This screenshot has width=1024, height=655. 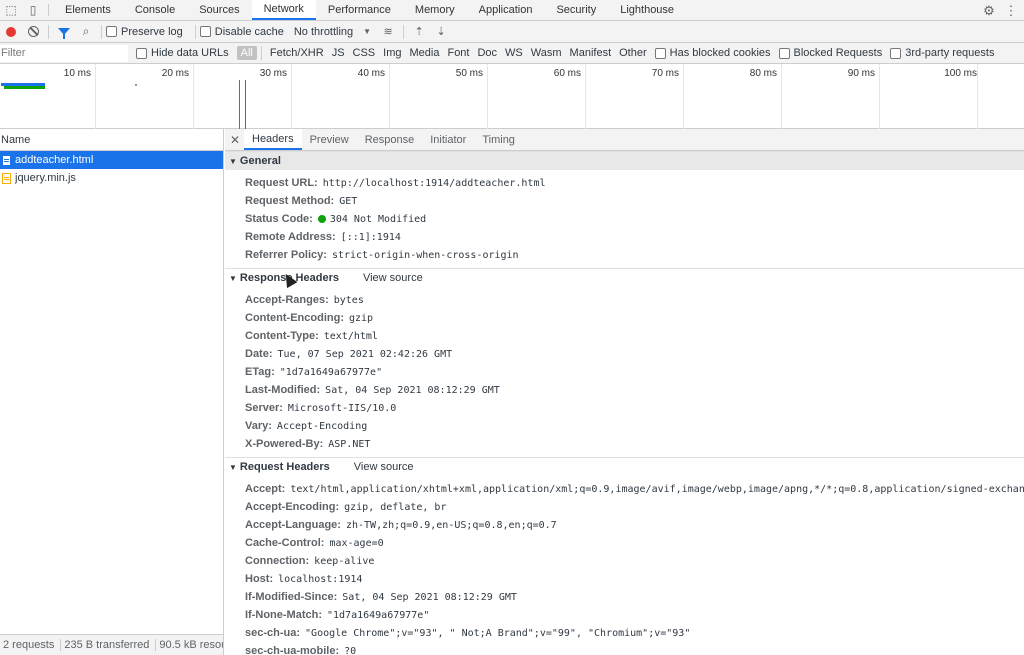 I want to click on tab-initiator: Initiator, so click(x=448, y=139).